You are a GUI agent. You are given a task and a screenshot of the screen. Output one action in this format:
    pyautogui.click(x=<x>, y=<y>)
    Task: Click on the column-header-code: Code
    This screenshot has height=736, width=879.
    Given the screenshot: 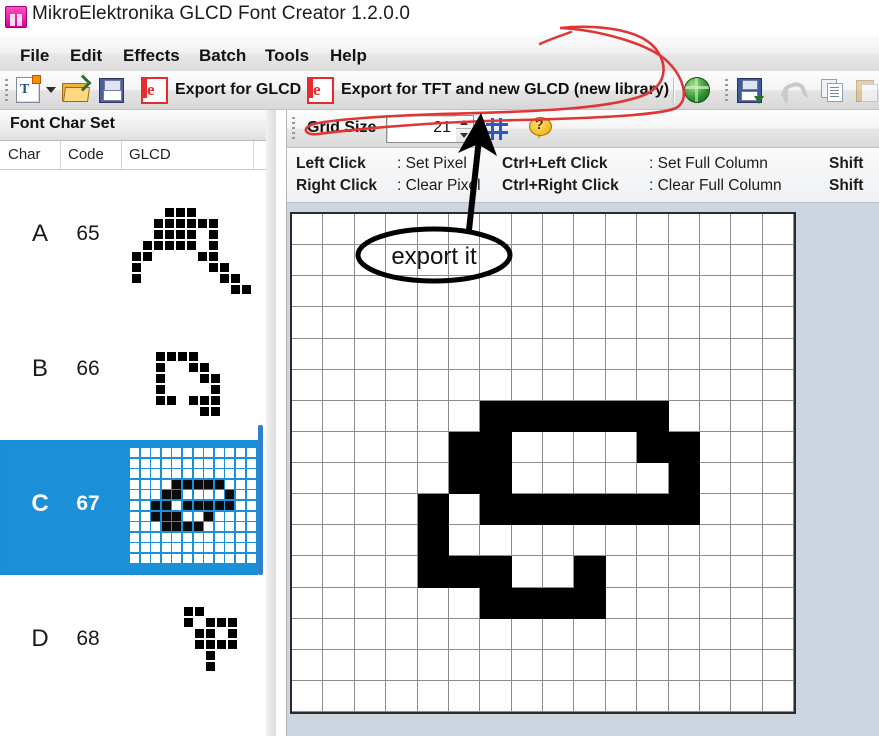 What is the action you would take?
    pyautogui.click(x=86, y=154)
    